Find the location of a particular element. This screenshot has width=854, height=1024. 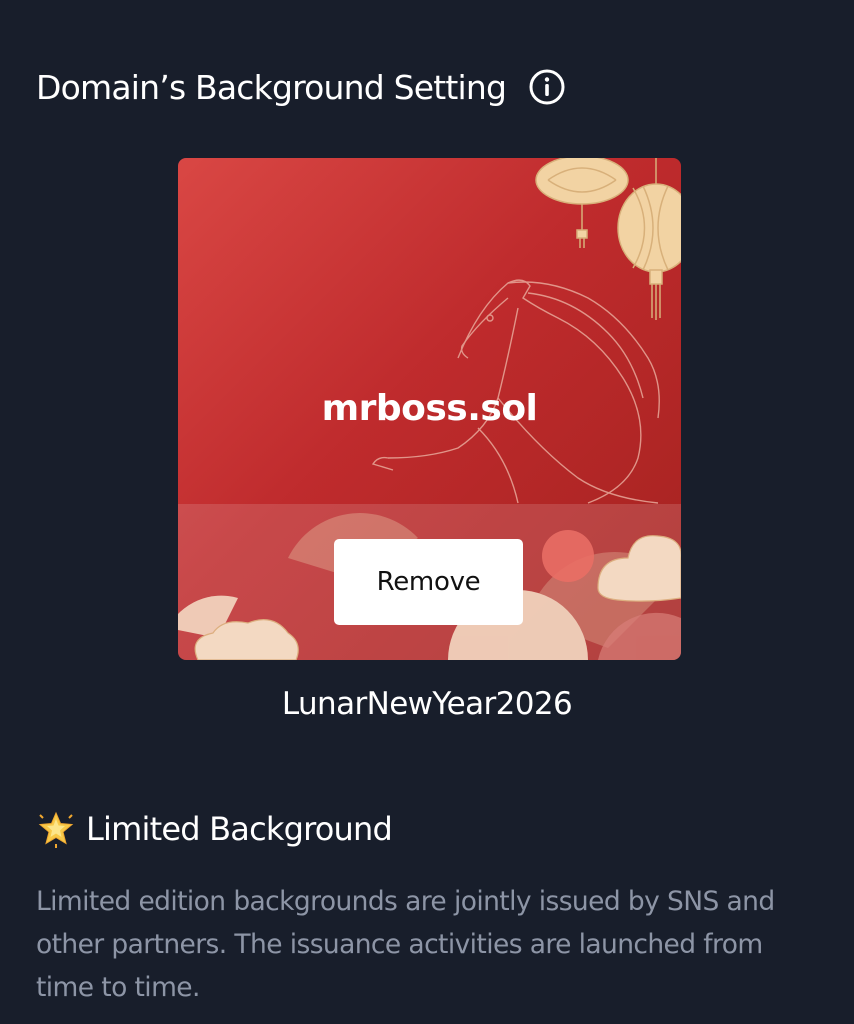

domain-name: mrboss.sol is located at coordinates (429, 408).